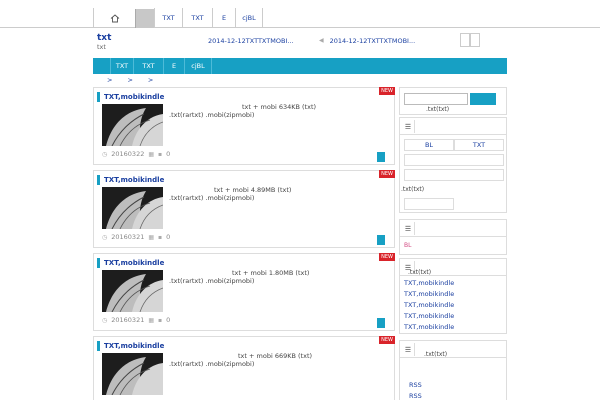  What do you see at coordinates (483, 99) in the screenshot?
I see `search-button` at bounding box center [483, 99].